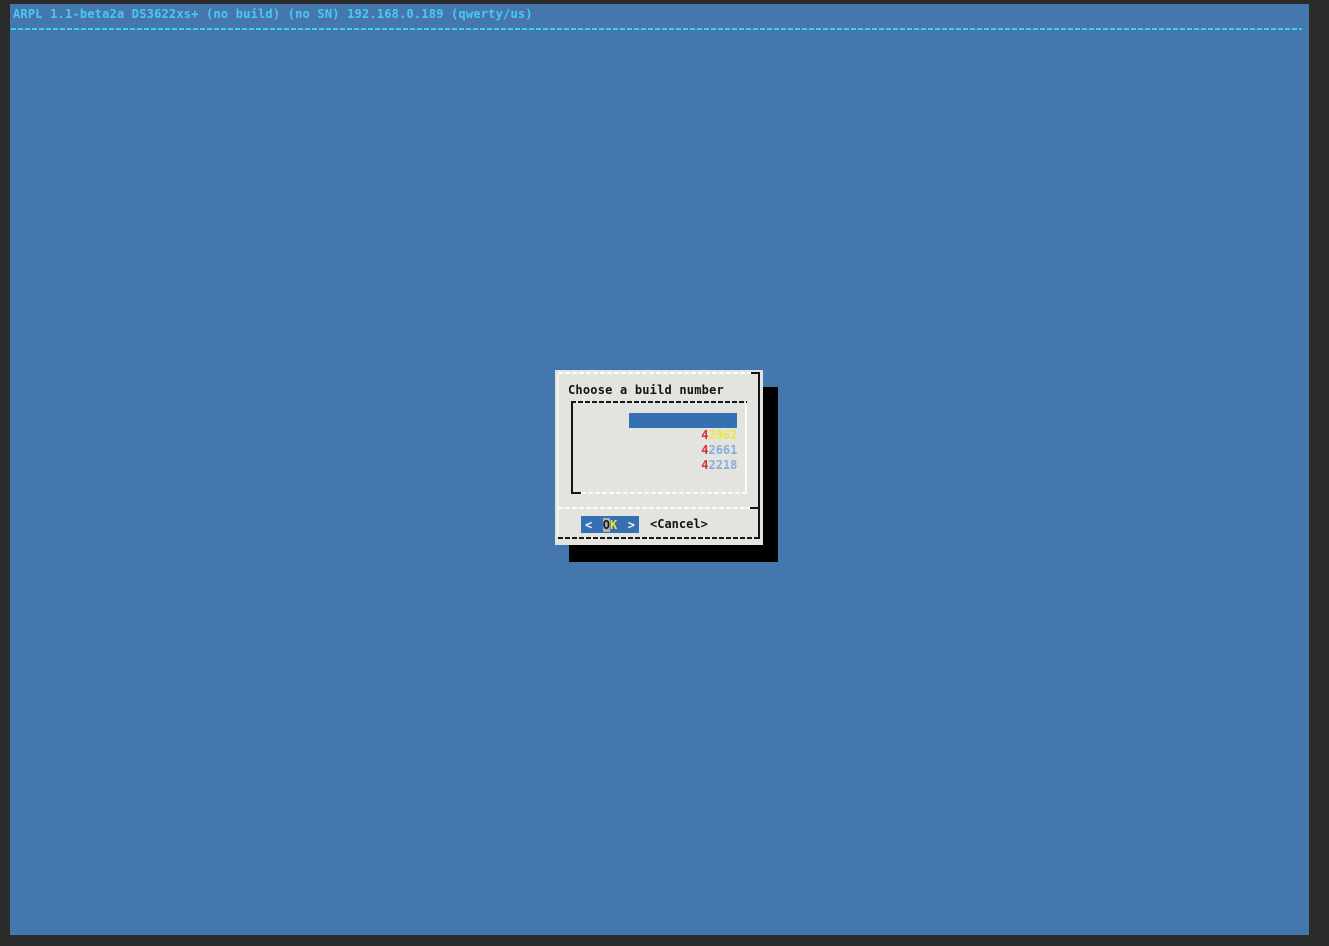  Describe the element at coordinates (659, 402) in the screenshot. I see `listbox-border-top` at that location.